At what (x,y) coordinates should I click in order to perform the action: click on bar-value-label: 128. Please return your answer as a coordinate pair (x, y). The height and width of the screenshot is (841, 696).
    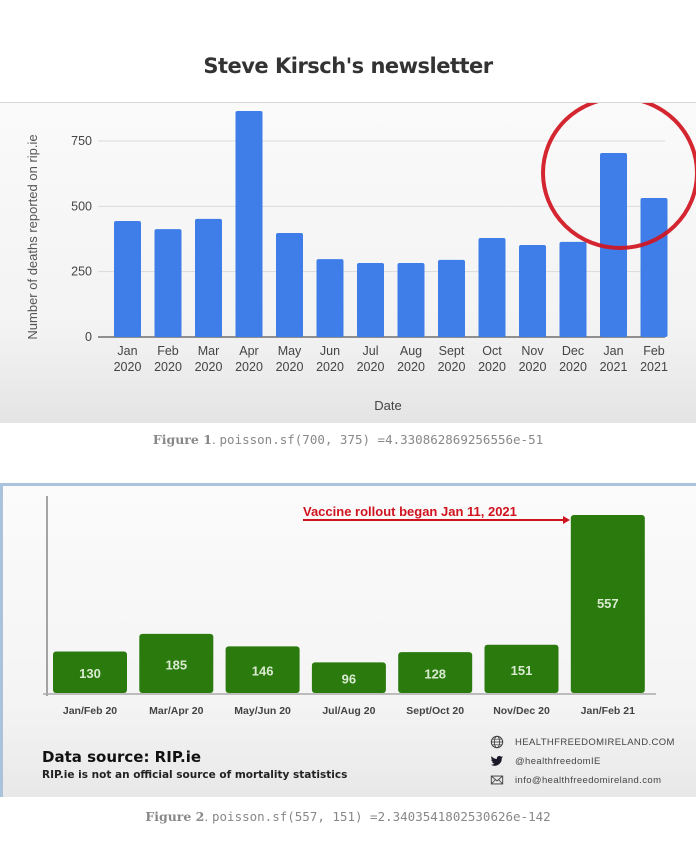
    Looking at the image, I should click on (435, 674).